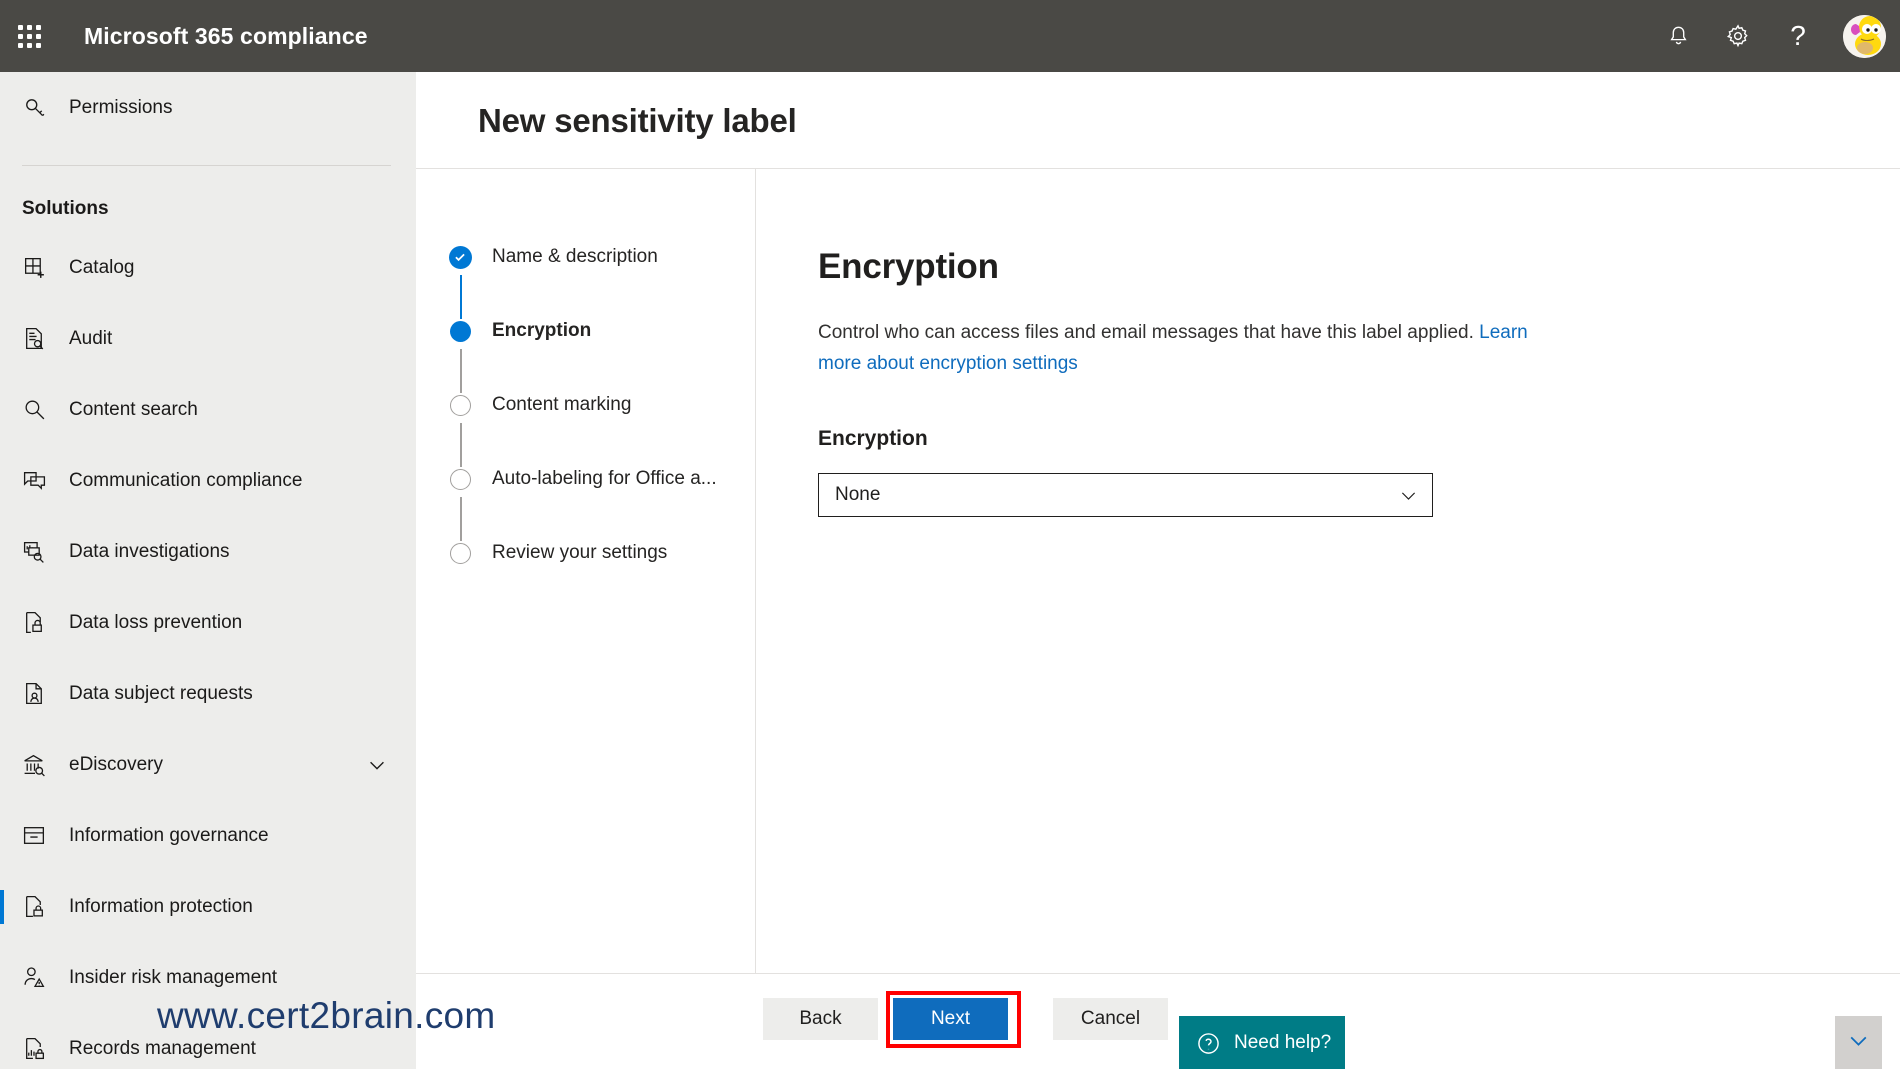 The width and height of the screenshot is (1900, 1069). Describe the element at coordinates (39, 694) in the screenshot. I see `document-person-icon` at that location.